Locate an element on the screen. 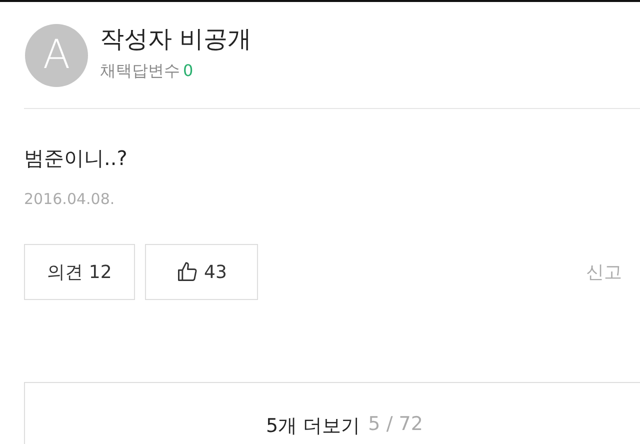 The width and height of the screenshot is (640, 444). adopted-answers-count: 0 is located at coordinates (188, 71).